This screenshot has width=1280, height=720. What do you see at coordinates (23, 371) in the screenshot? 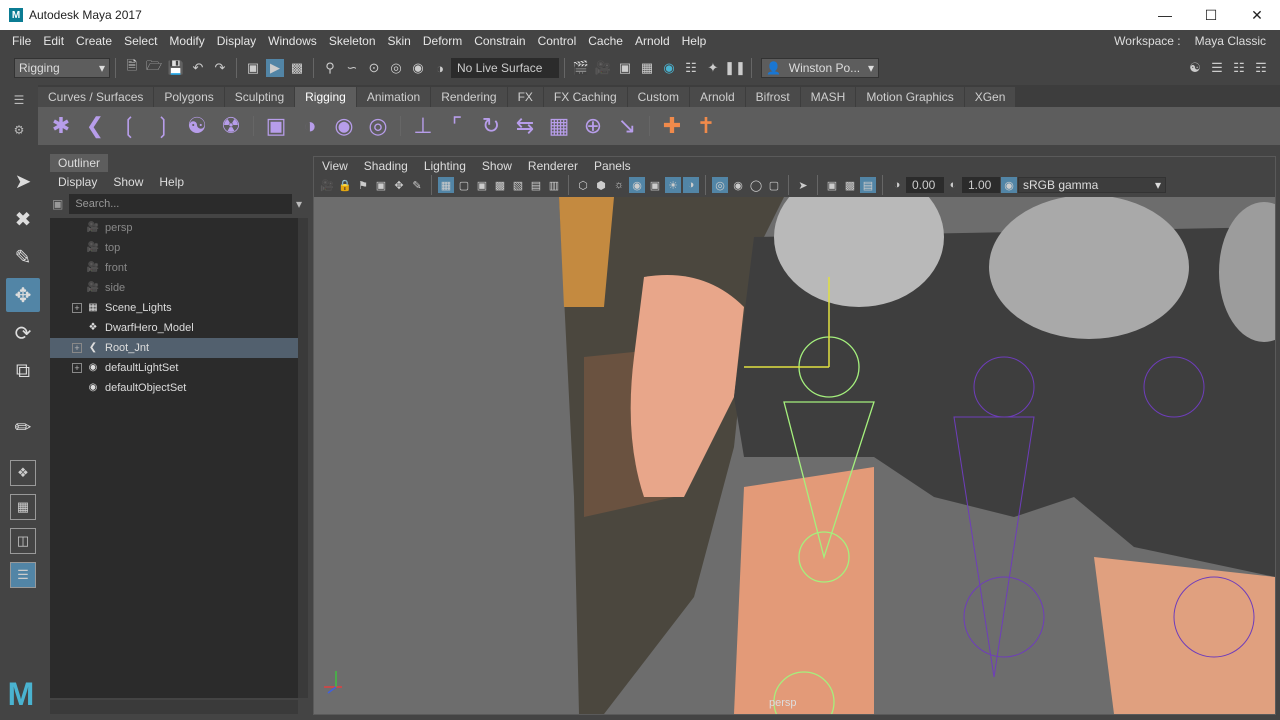
I see `scale-tool-icon: ⧉` at bounding box center [23, 371].